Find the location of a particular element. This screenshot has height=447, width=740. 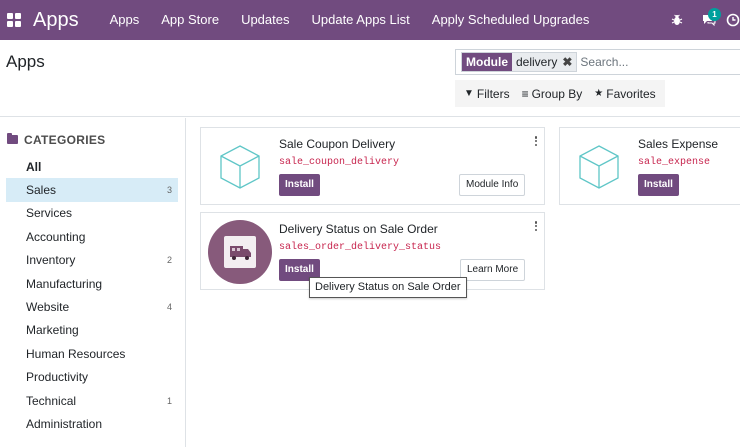

category-manufacturing: Manufacturing is located at coordinates (92, 283).